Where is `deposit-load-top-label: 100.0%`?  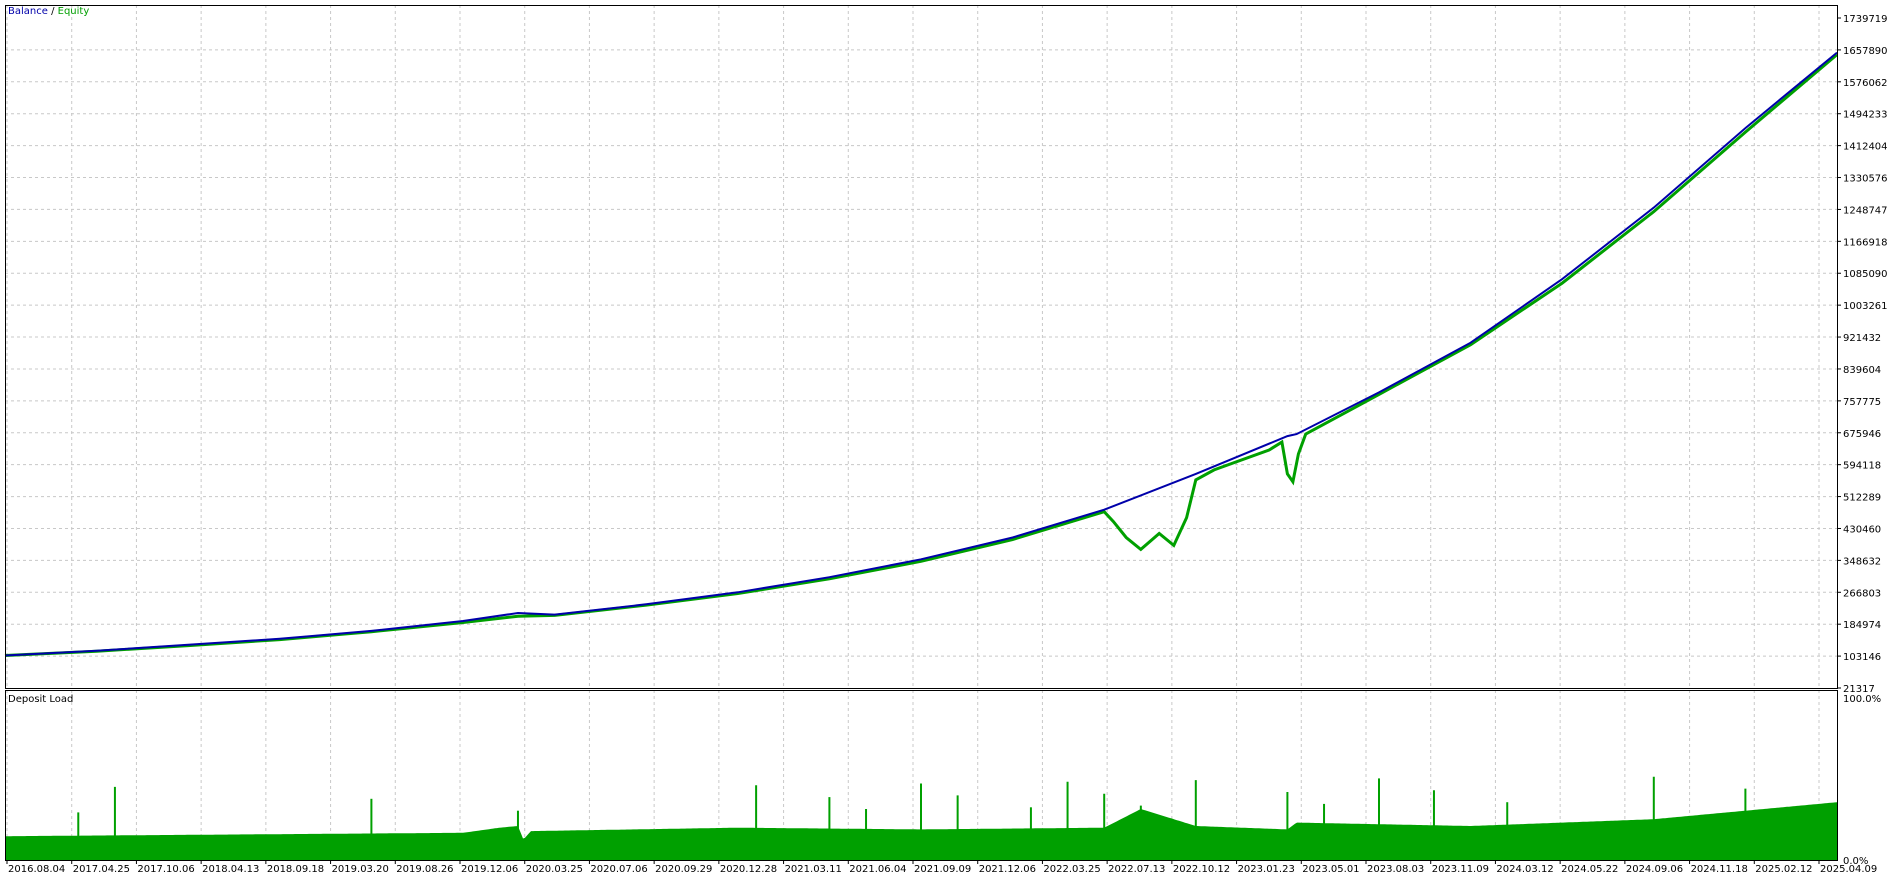
deposit-load-top-label: 100.0% is located at coordinates (1862, 699).